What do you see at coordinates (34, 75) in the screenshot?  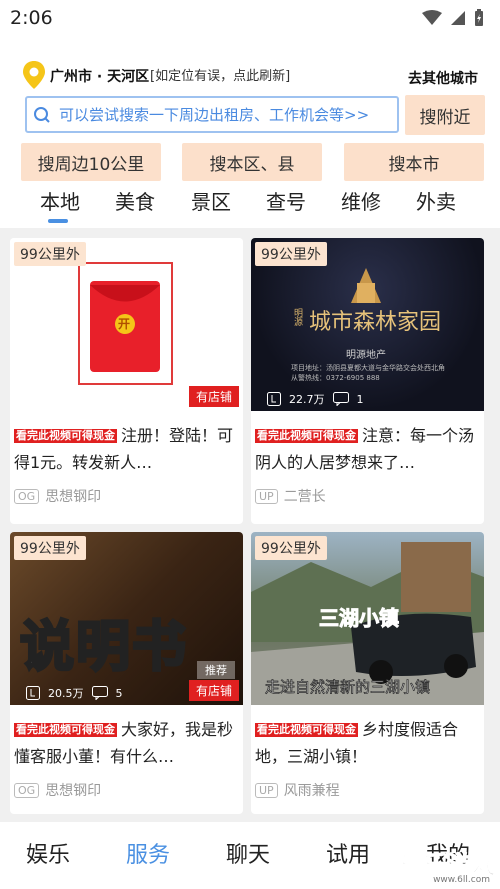 I see `location-pin-icon` at bounding box center [34, 75].